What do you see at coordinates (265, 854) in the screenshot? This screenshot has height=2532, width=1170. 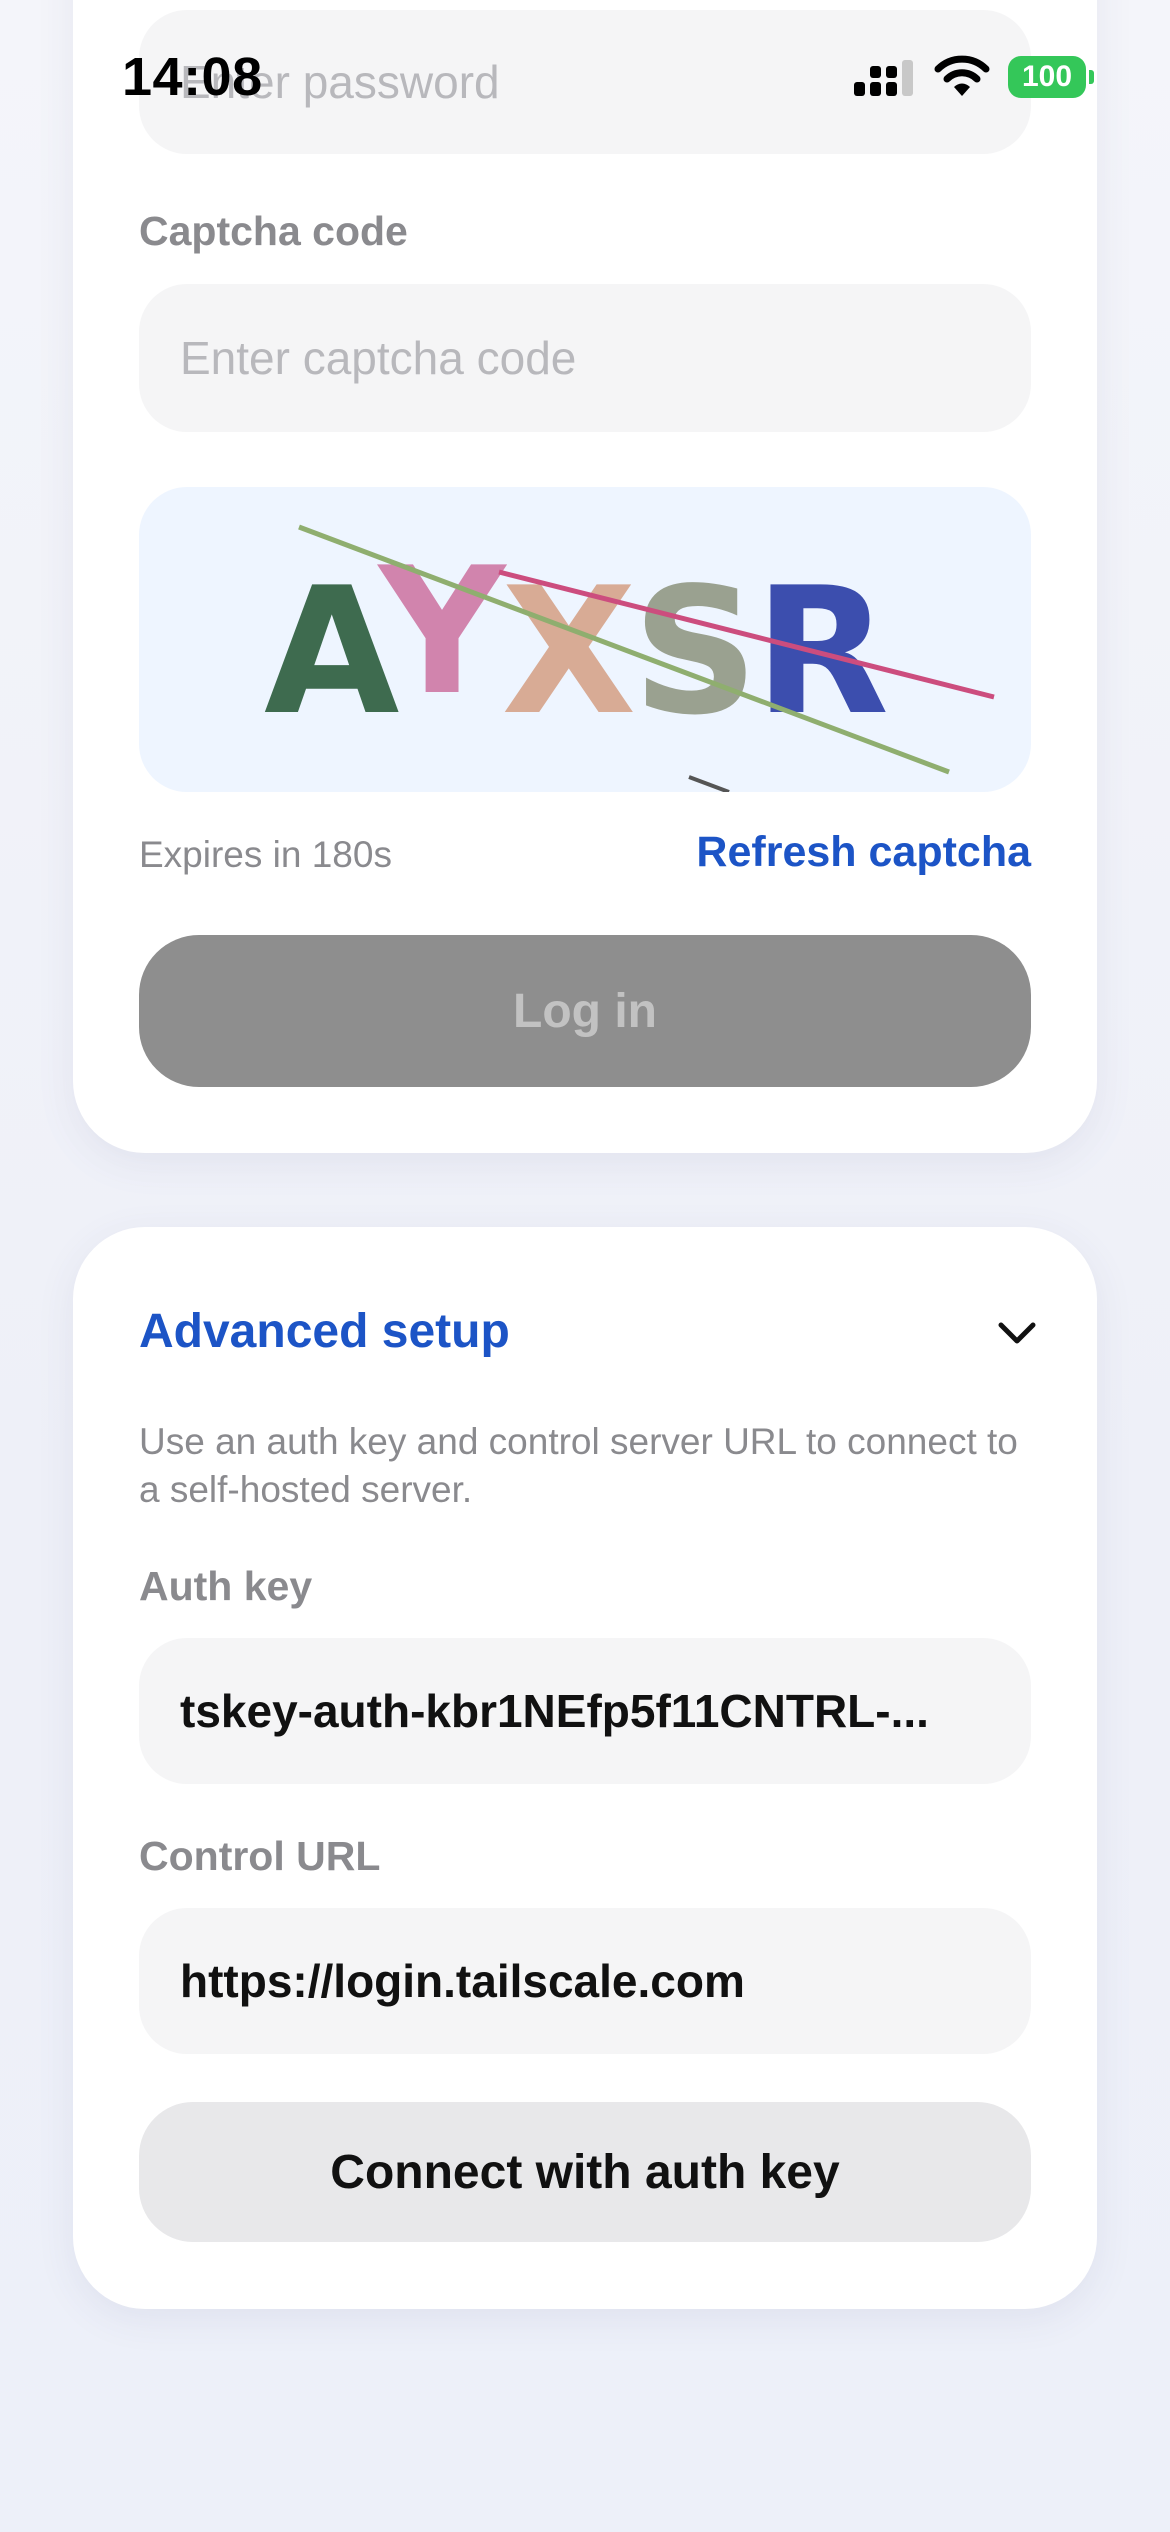 I see `captcha-expiry: Expires in 180s` at bounding box center [265, 854].